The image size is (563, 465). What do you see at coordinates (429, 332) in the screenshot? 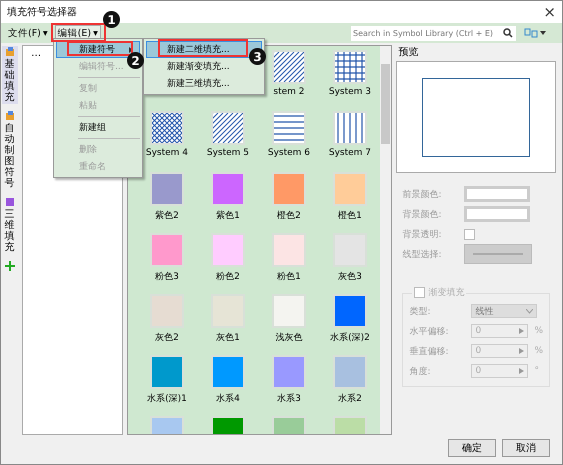
I see `field-label: 水平偏移:` at bounding box center [429, 332].